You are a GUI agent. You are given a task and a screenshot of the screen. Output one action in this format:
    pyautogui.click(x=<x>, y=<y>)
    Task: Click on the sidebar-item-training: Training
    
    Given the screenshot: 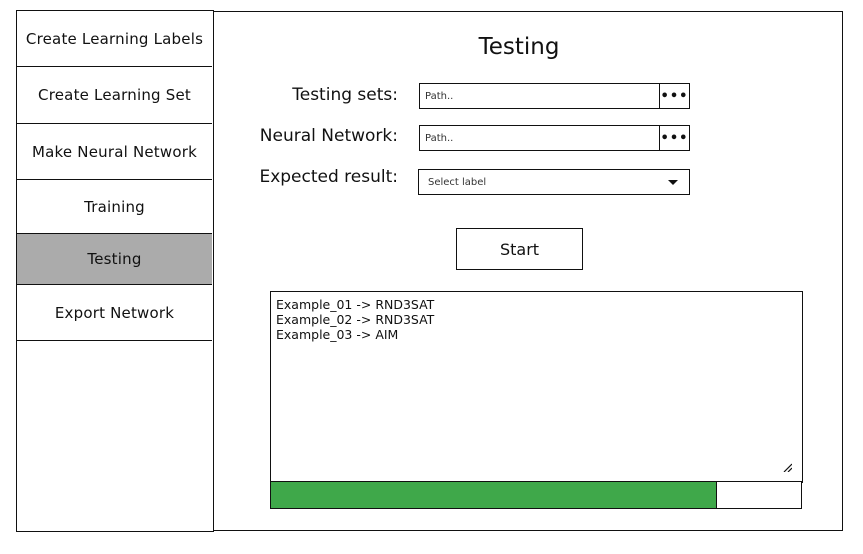 What is the action you would take?
    pyautogui.click(x=114, y=207)
    